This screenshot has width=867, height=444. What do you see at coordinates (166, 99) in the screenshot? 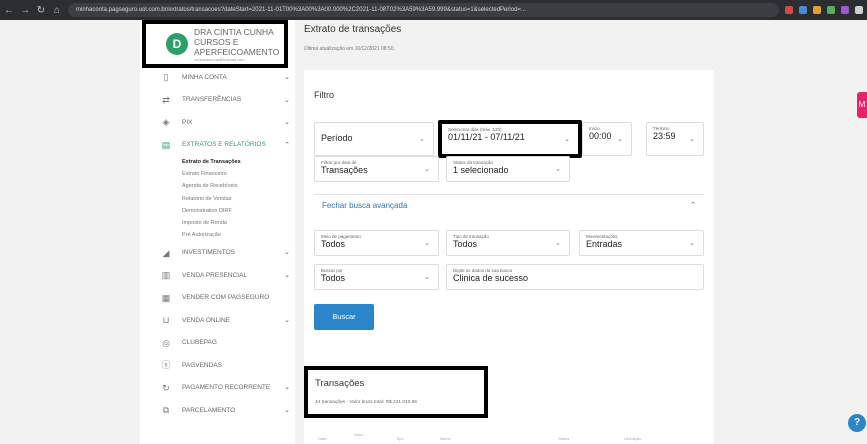
I see `transfer-icon: ⇄` at bounding box center [166, 99].